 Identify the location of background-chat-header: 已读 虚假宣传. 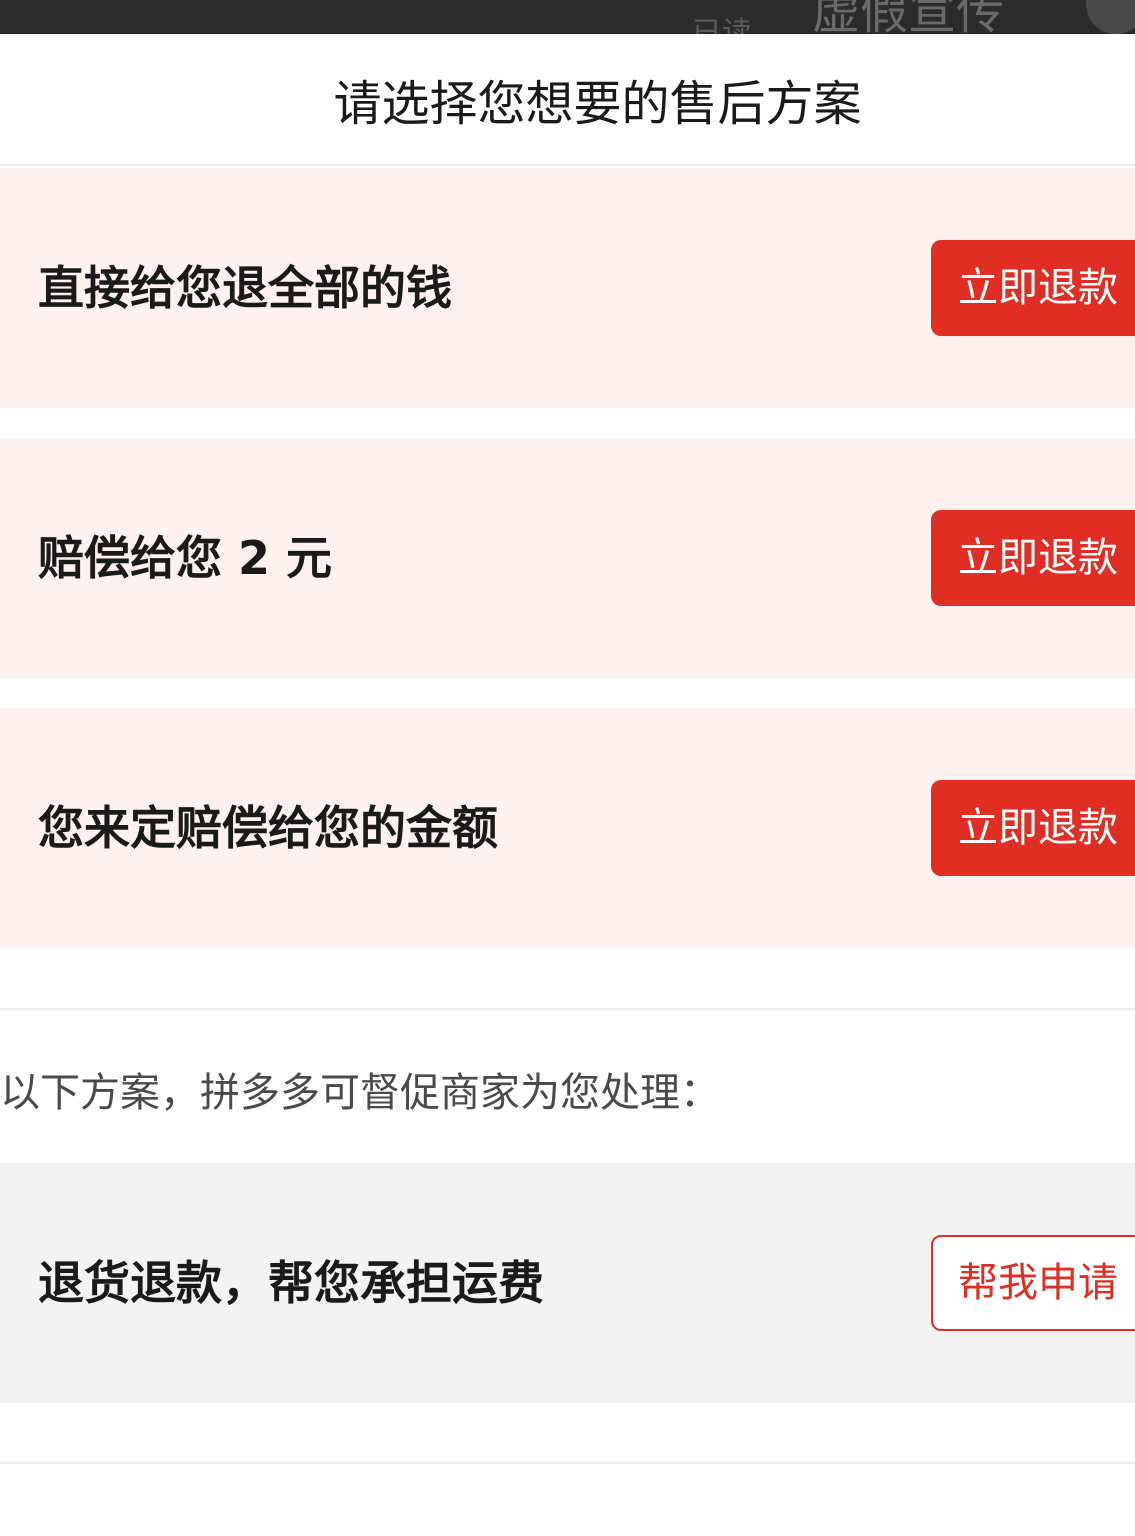
(567, 17).